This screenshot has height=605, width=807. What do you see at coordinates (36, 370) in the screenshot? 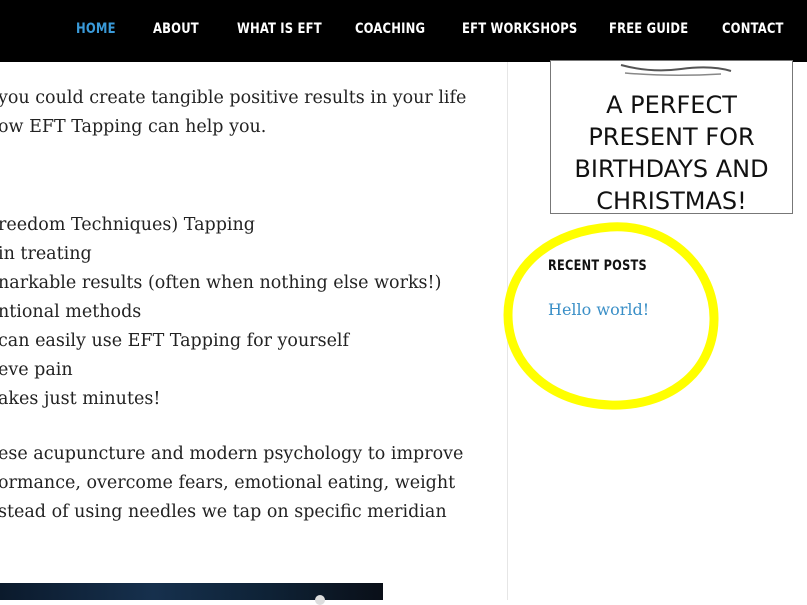
I see `body-text-line: eve pain` at bounding box center [36, 370].